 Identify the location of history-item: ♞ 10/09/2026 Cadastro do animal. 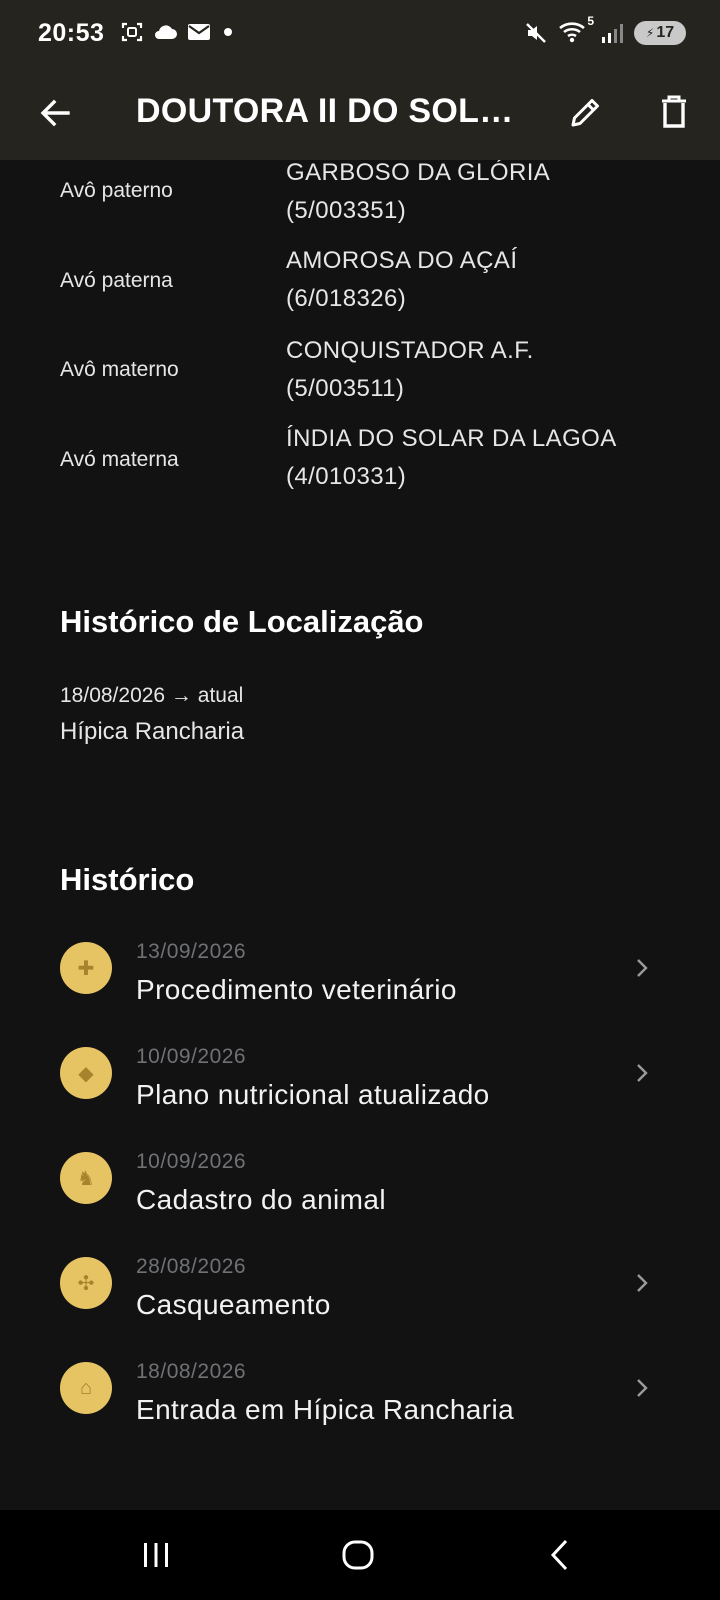
(360, 1198).